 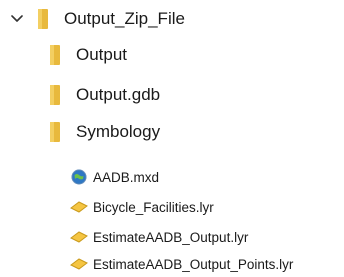 I want to click on tree-item-symbology: Symbology, so click(x=105, y=132).